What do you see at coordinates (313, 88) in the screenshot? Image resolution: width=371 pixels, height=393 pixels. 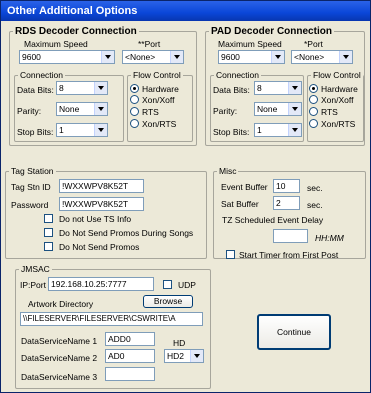 I see `pad-flow-hardware-radio` at bounding box center [313, 88].